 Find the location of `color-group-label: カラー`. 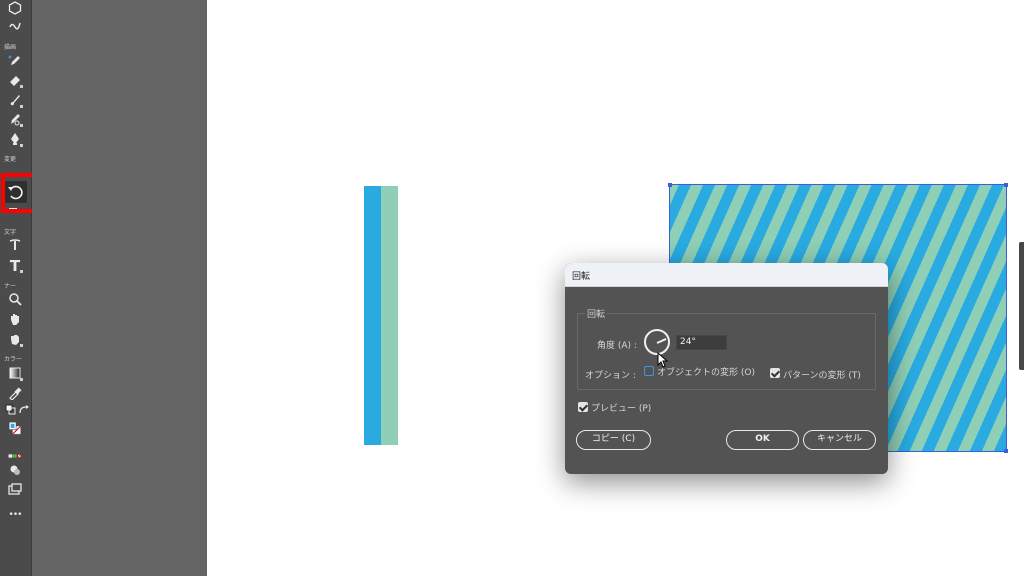

color-group-label: カラー is located at coordinates (13, 359).